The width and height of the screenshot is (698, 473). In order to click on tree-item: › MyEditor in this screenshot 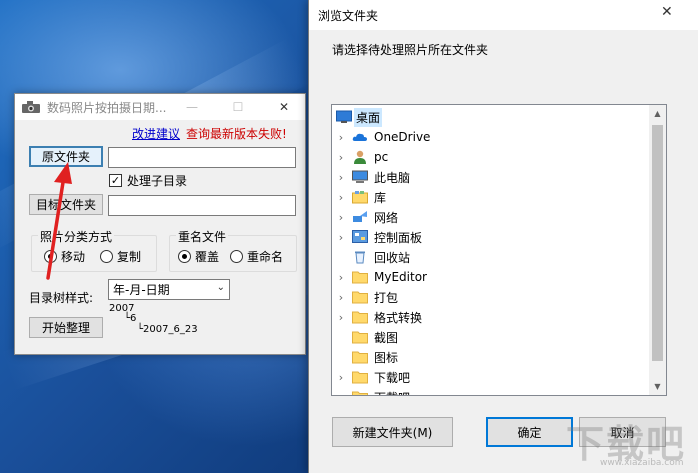, I will do `click(492, 277)`.